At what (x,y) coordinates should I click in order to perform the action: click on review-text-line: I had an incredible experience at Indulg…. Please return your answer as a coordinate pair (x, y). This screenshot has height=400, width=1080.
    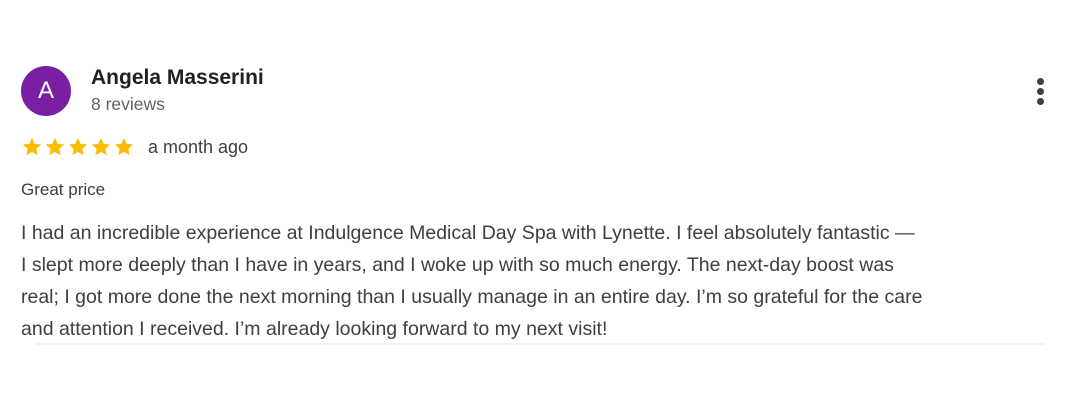
    Looking at the image, I should click on (468, 233).